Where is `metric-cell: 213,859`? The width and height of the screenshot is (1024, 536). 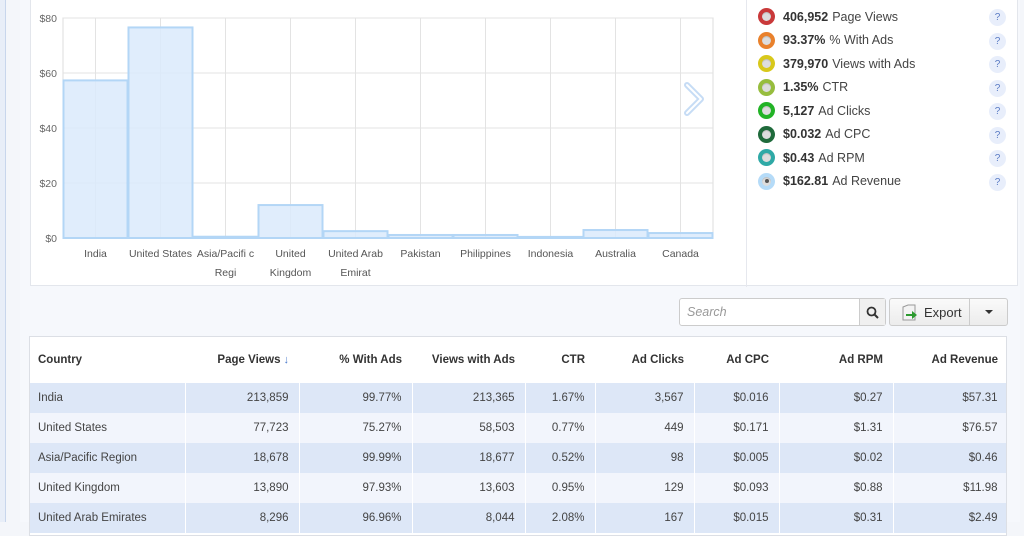
metric-cell: 213,859 is located at coordinates (242, 398).